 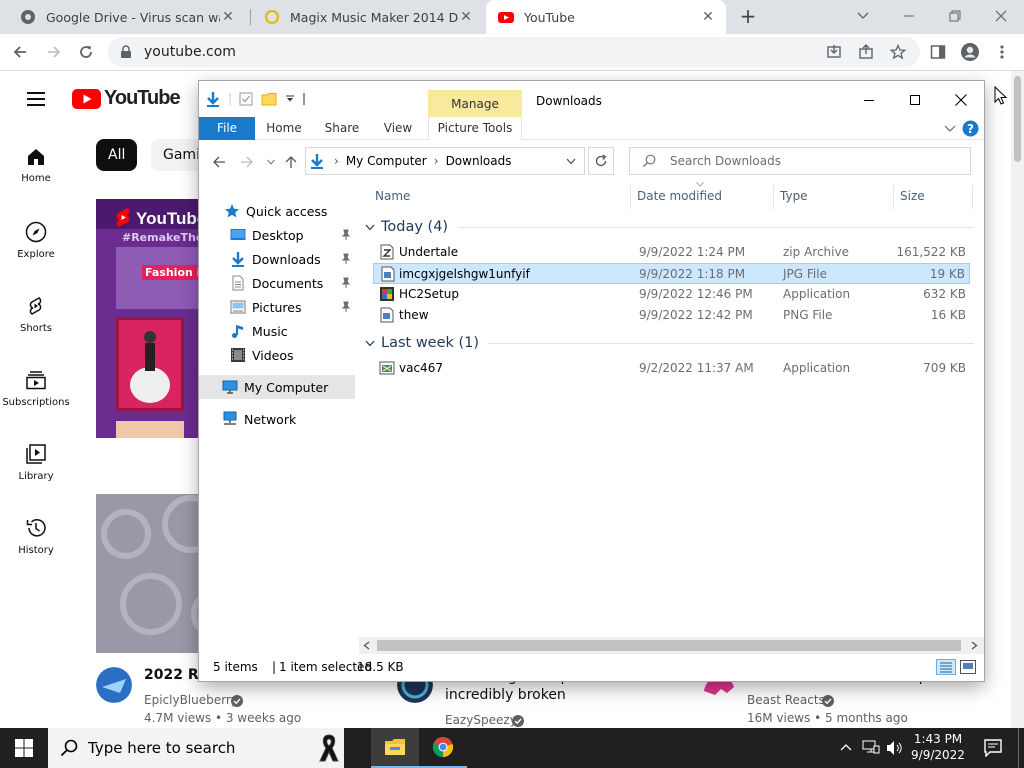 I want to click on sidebar-item-history: History, so click(x=36, y=536).